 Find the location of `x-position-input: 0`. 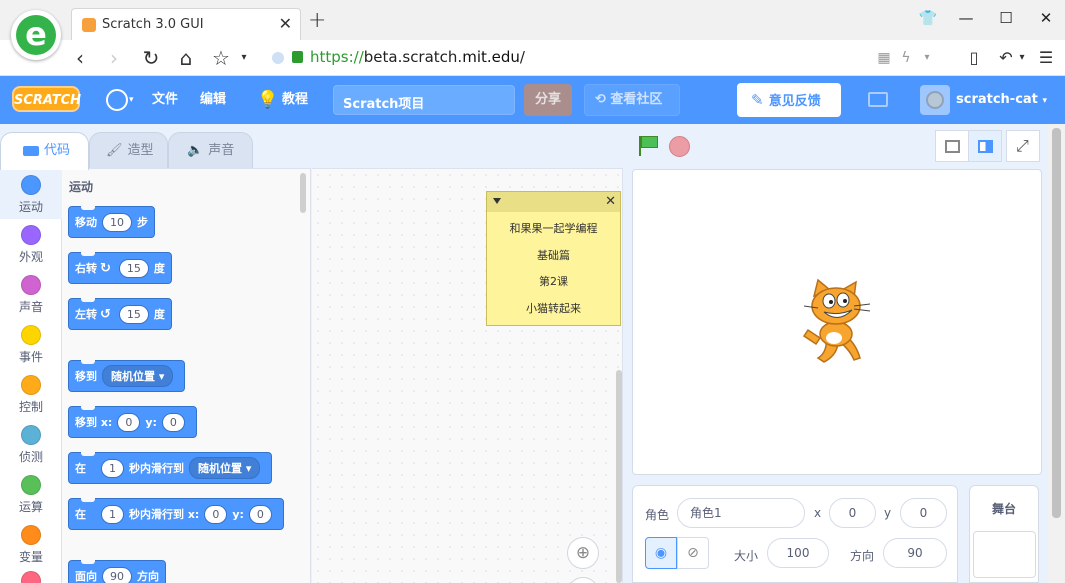

x-position-input: 0 is located at coordinates (852, 513).